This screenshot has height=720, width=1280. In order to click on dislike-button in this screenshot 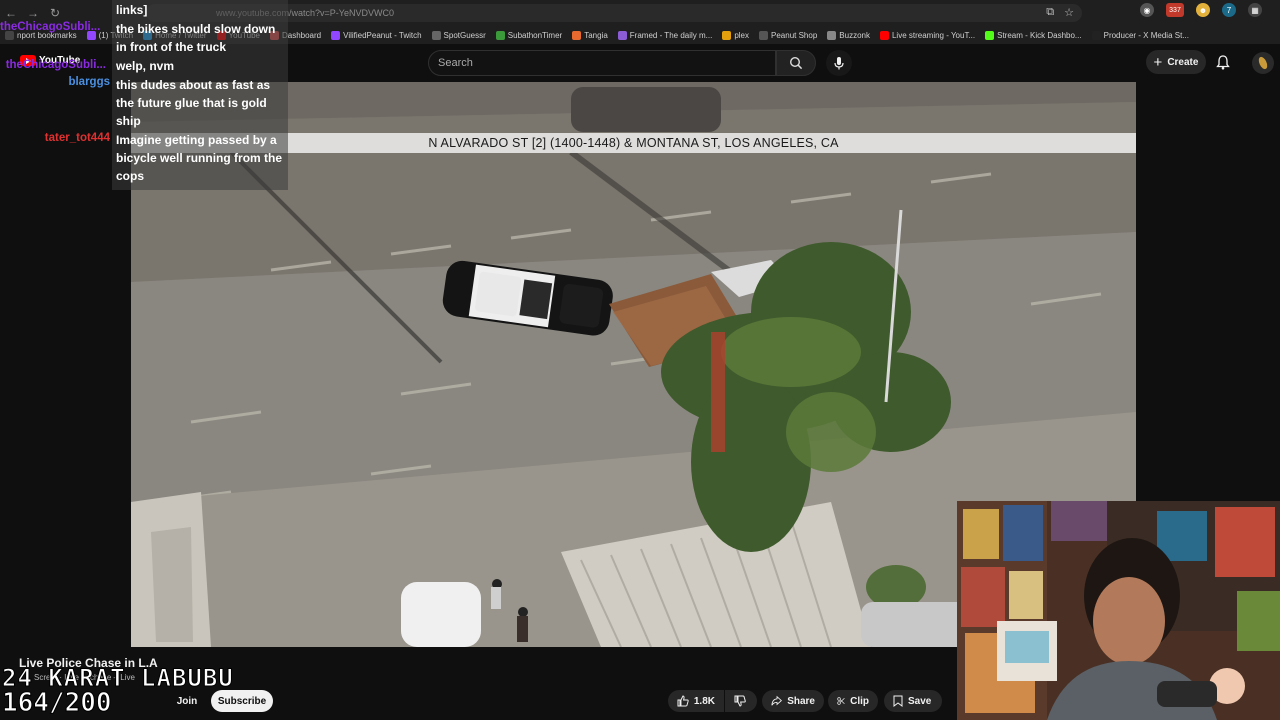, I will do `click(741, 701)`.